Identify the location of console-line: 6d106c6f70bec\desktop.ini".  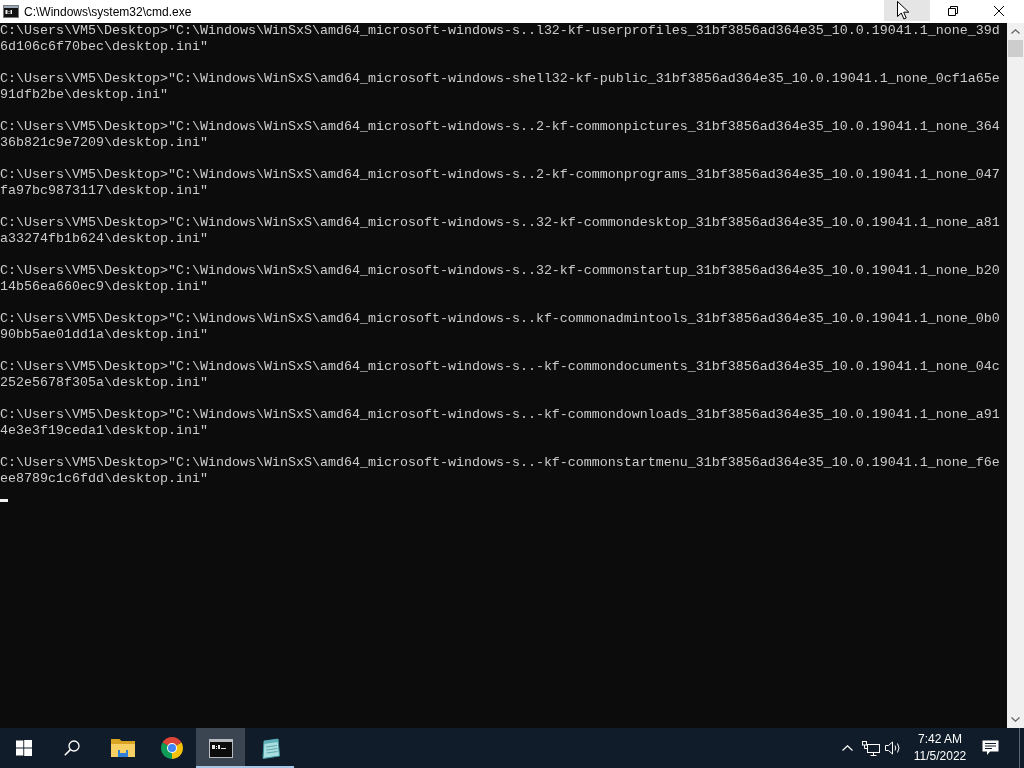
(104, 47).